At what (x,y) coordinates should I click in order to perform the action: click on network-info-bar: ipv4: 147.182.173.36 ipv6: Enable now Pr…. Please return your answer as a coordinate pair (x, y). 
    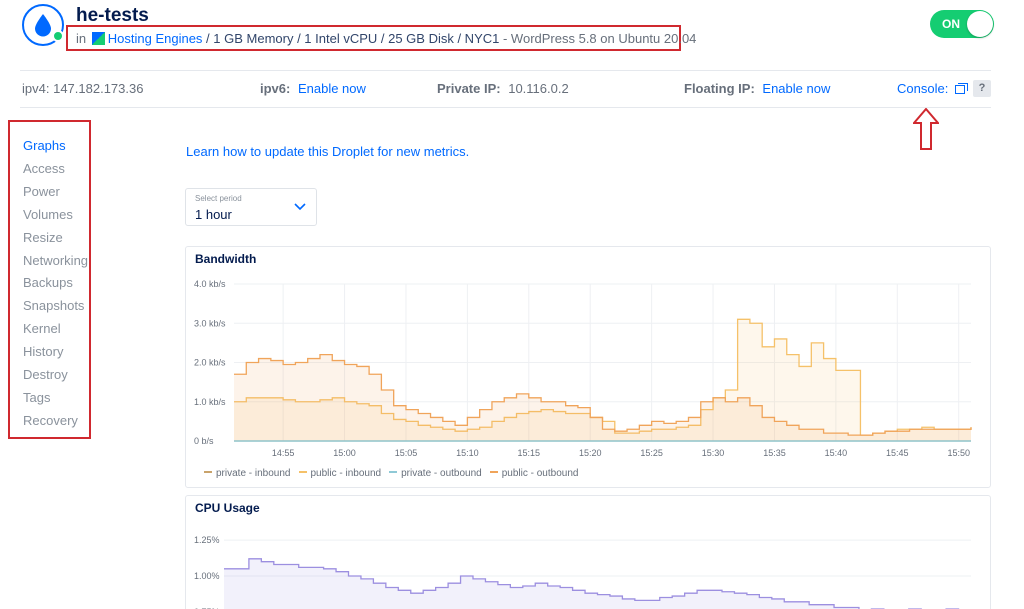
    Looking at the image, I should click on (512, 89).